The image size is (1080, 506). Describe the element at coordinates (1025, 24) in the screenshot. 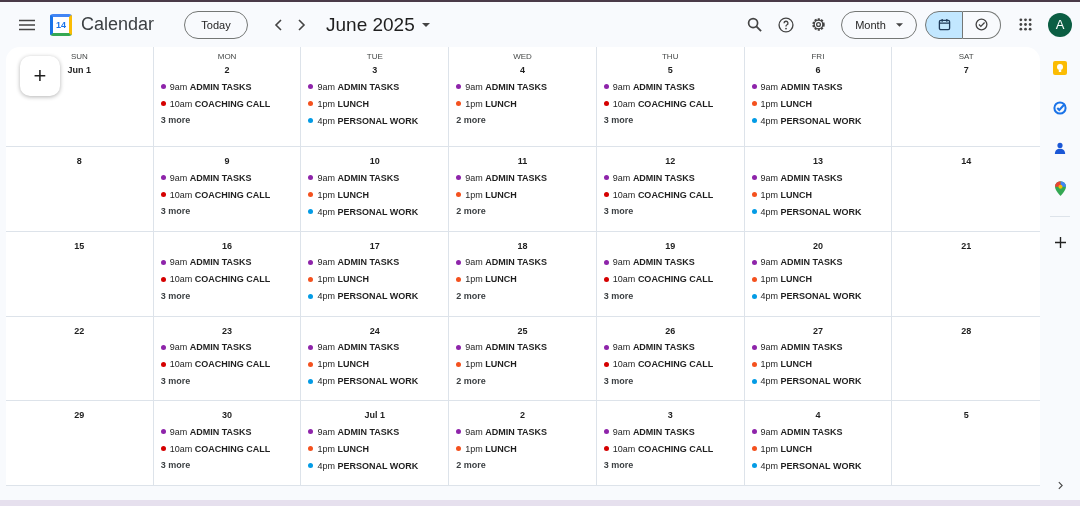

I see `apps-icon` at that location.